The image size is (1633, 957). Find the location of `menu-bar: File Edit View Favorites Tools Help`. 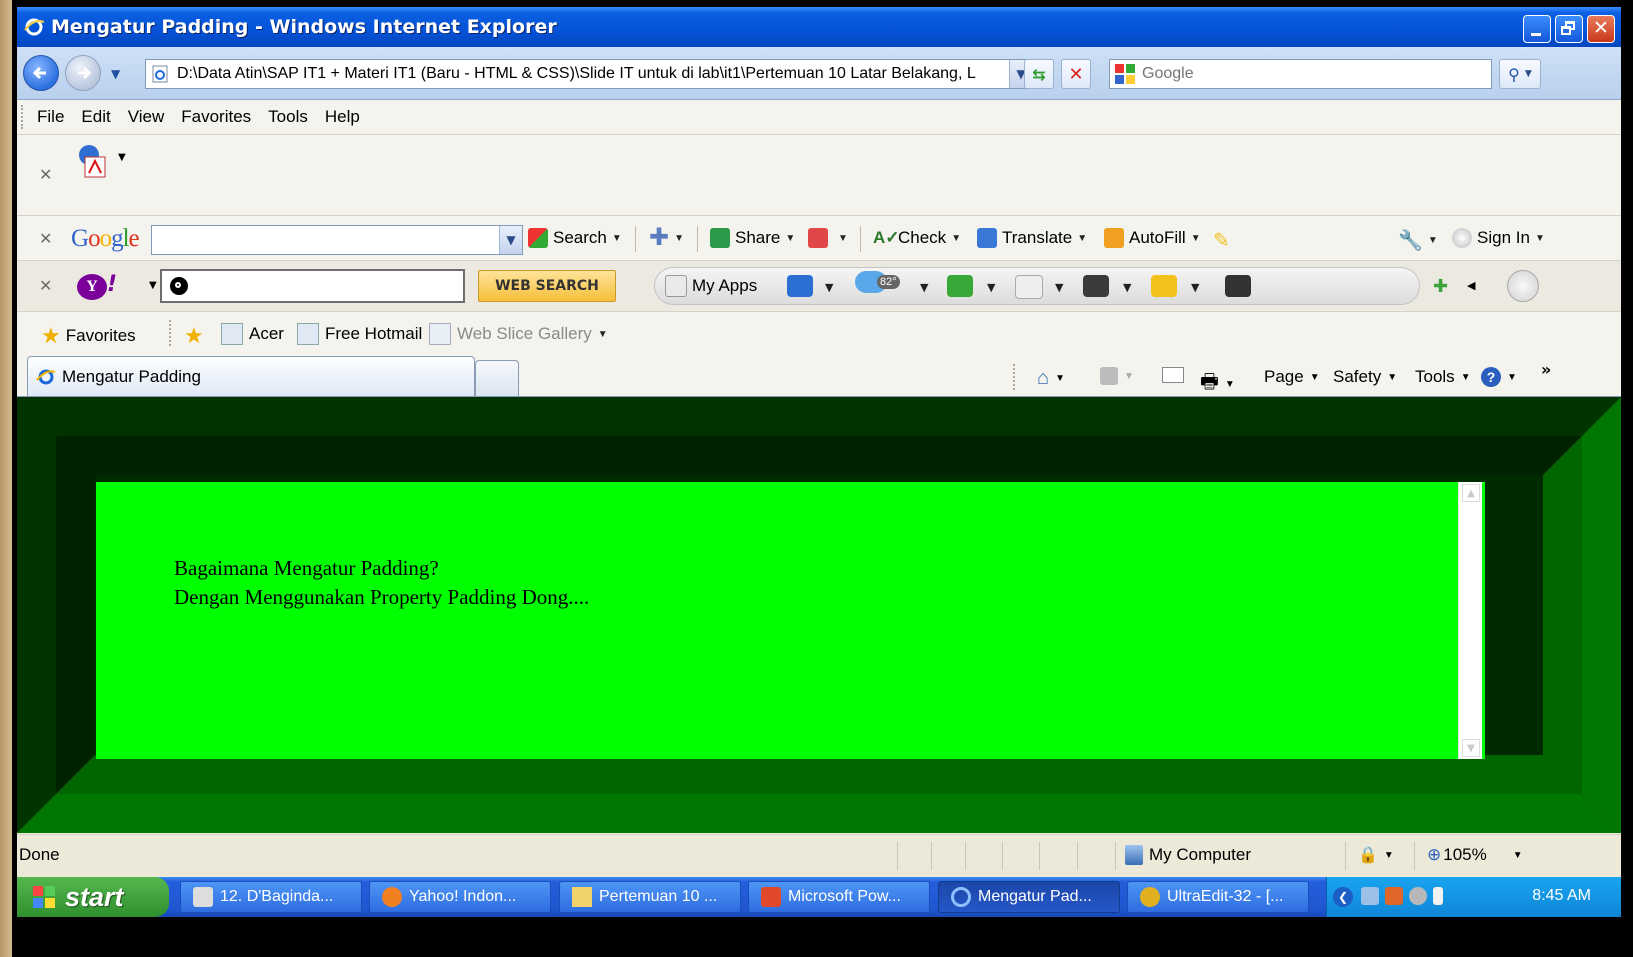

menu-bar: File Edit View Favorites Tools Help is located at coordinates (819, 117).